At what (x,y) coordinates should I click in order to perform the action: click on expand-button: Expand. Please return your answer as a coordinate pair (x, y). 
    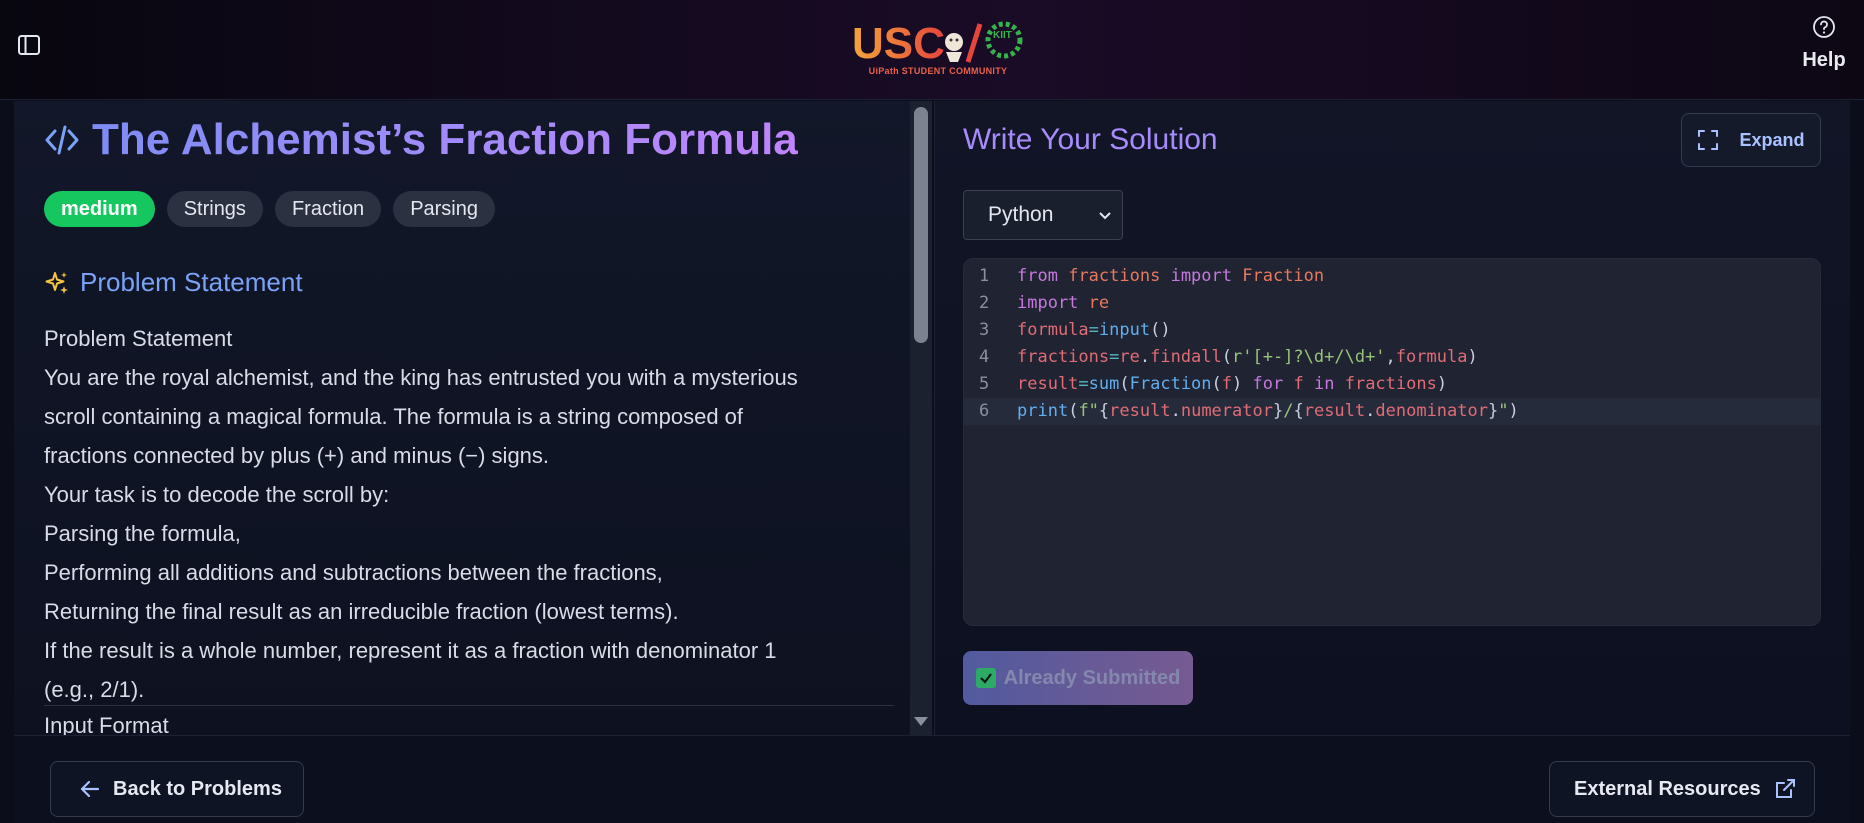
    Looking at the image, I should click on (1751, 140).